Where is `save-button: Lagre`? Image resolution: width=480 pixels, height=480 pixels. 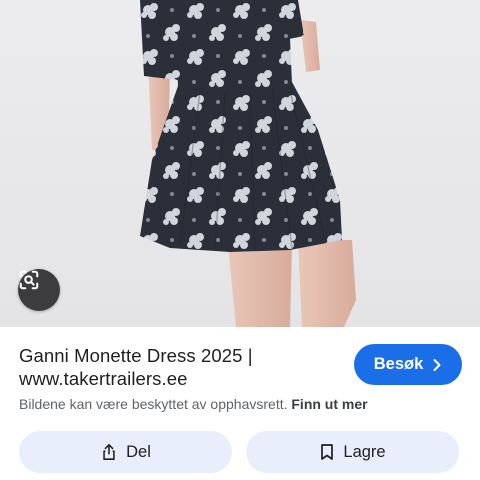 save-button: Lagre is located at coordinates (352, 452).